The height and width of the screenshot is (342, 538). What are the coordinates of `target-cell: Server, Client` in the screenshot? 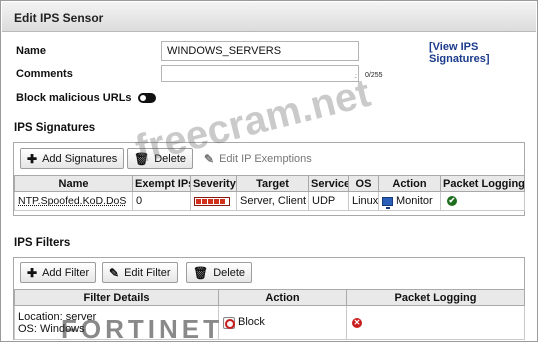 It's located at (272, 201).